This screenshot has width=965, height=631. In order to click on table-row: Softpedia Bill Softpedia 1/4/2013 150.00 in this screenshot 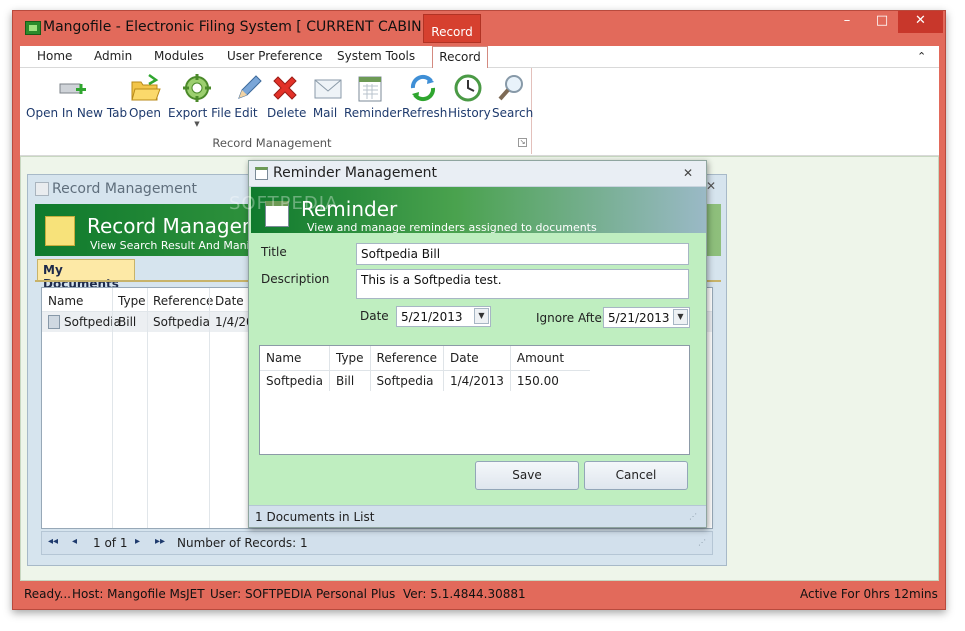, I will do `click(425, 380)`.